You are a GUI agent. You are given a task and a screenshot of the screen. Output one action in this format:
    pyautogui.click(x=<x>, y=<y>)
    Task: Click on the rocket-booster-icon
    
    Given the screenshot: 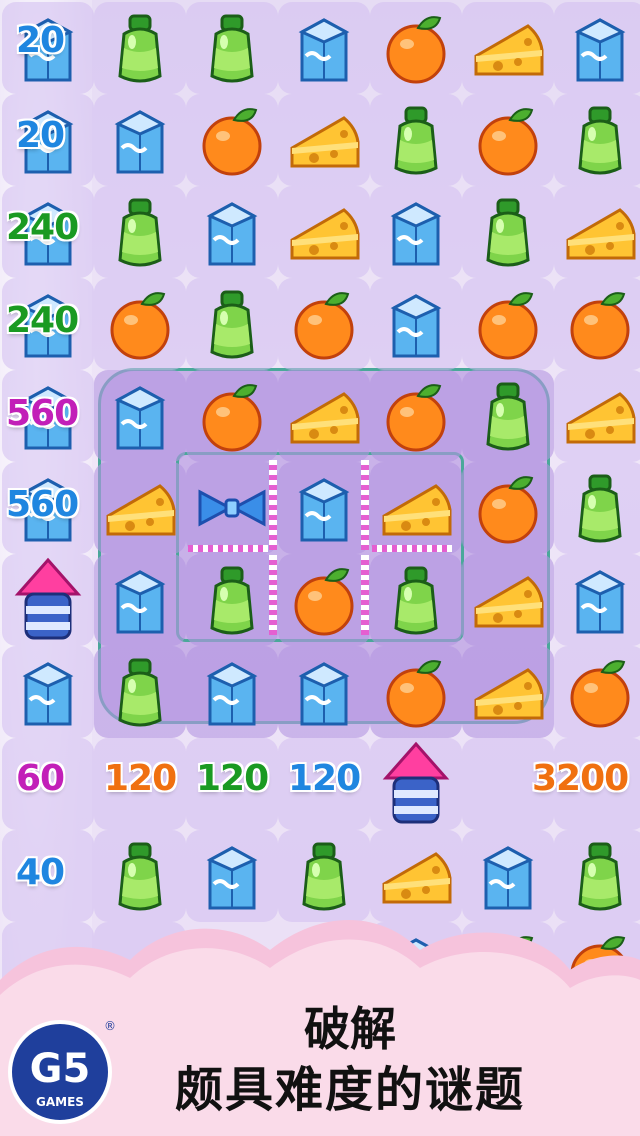 What is the action you would take?
    pyautogui.click(x=48, y=600)
    